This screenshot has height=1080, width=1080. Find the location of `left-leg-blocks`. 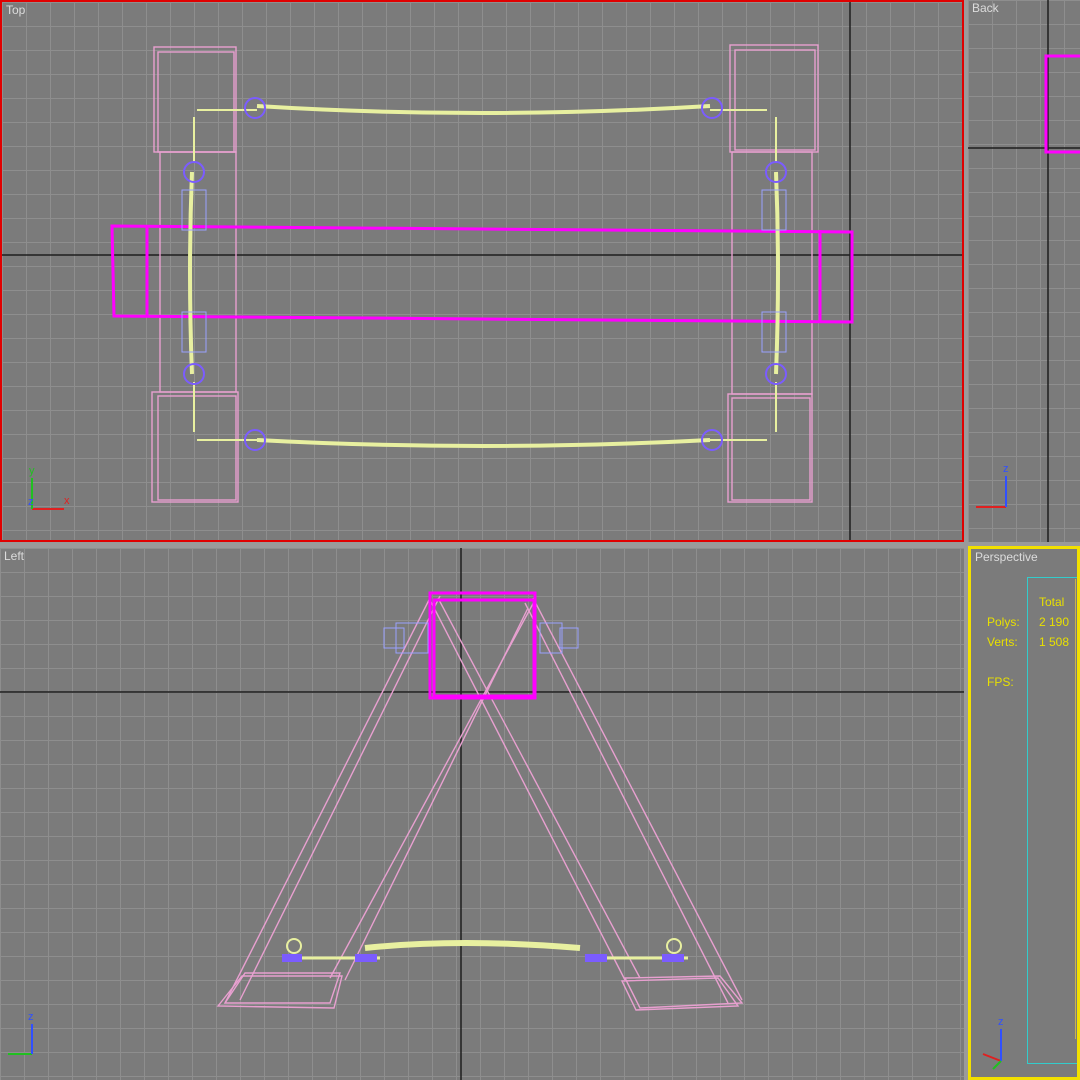

left-leg-blocks is located at coordinates (195, 274).